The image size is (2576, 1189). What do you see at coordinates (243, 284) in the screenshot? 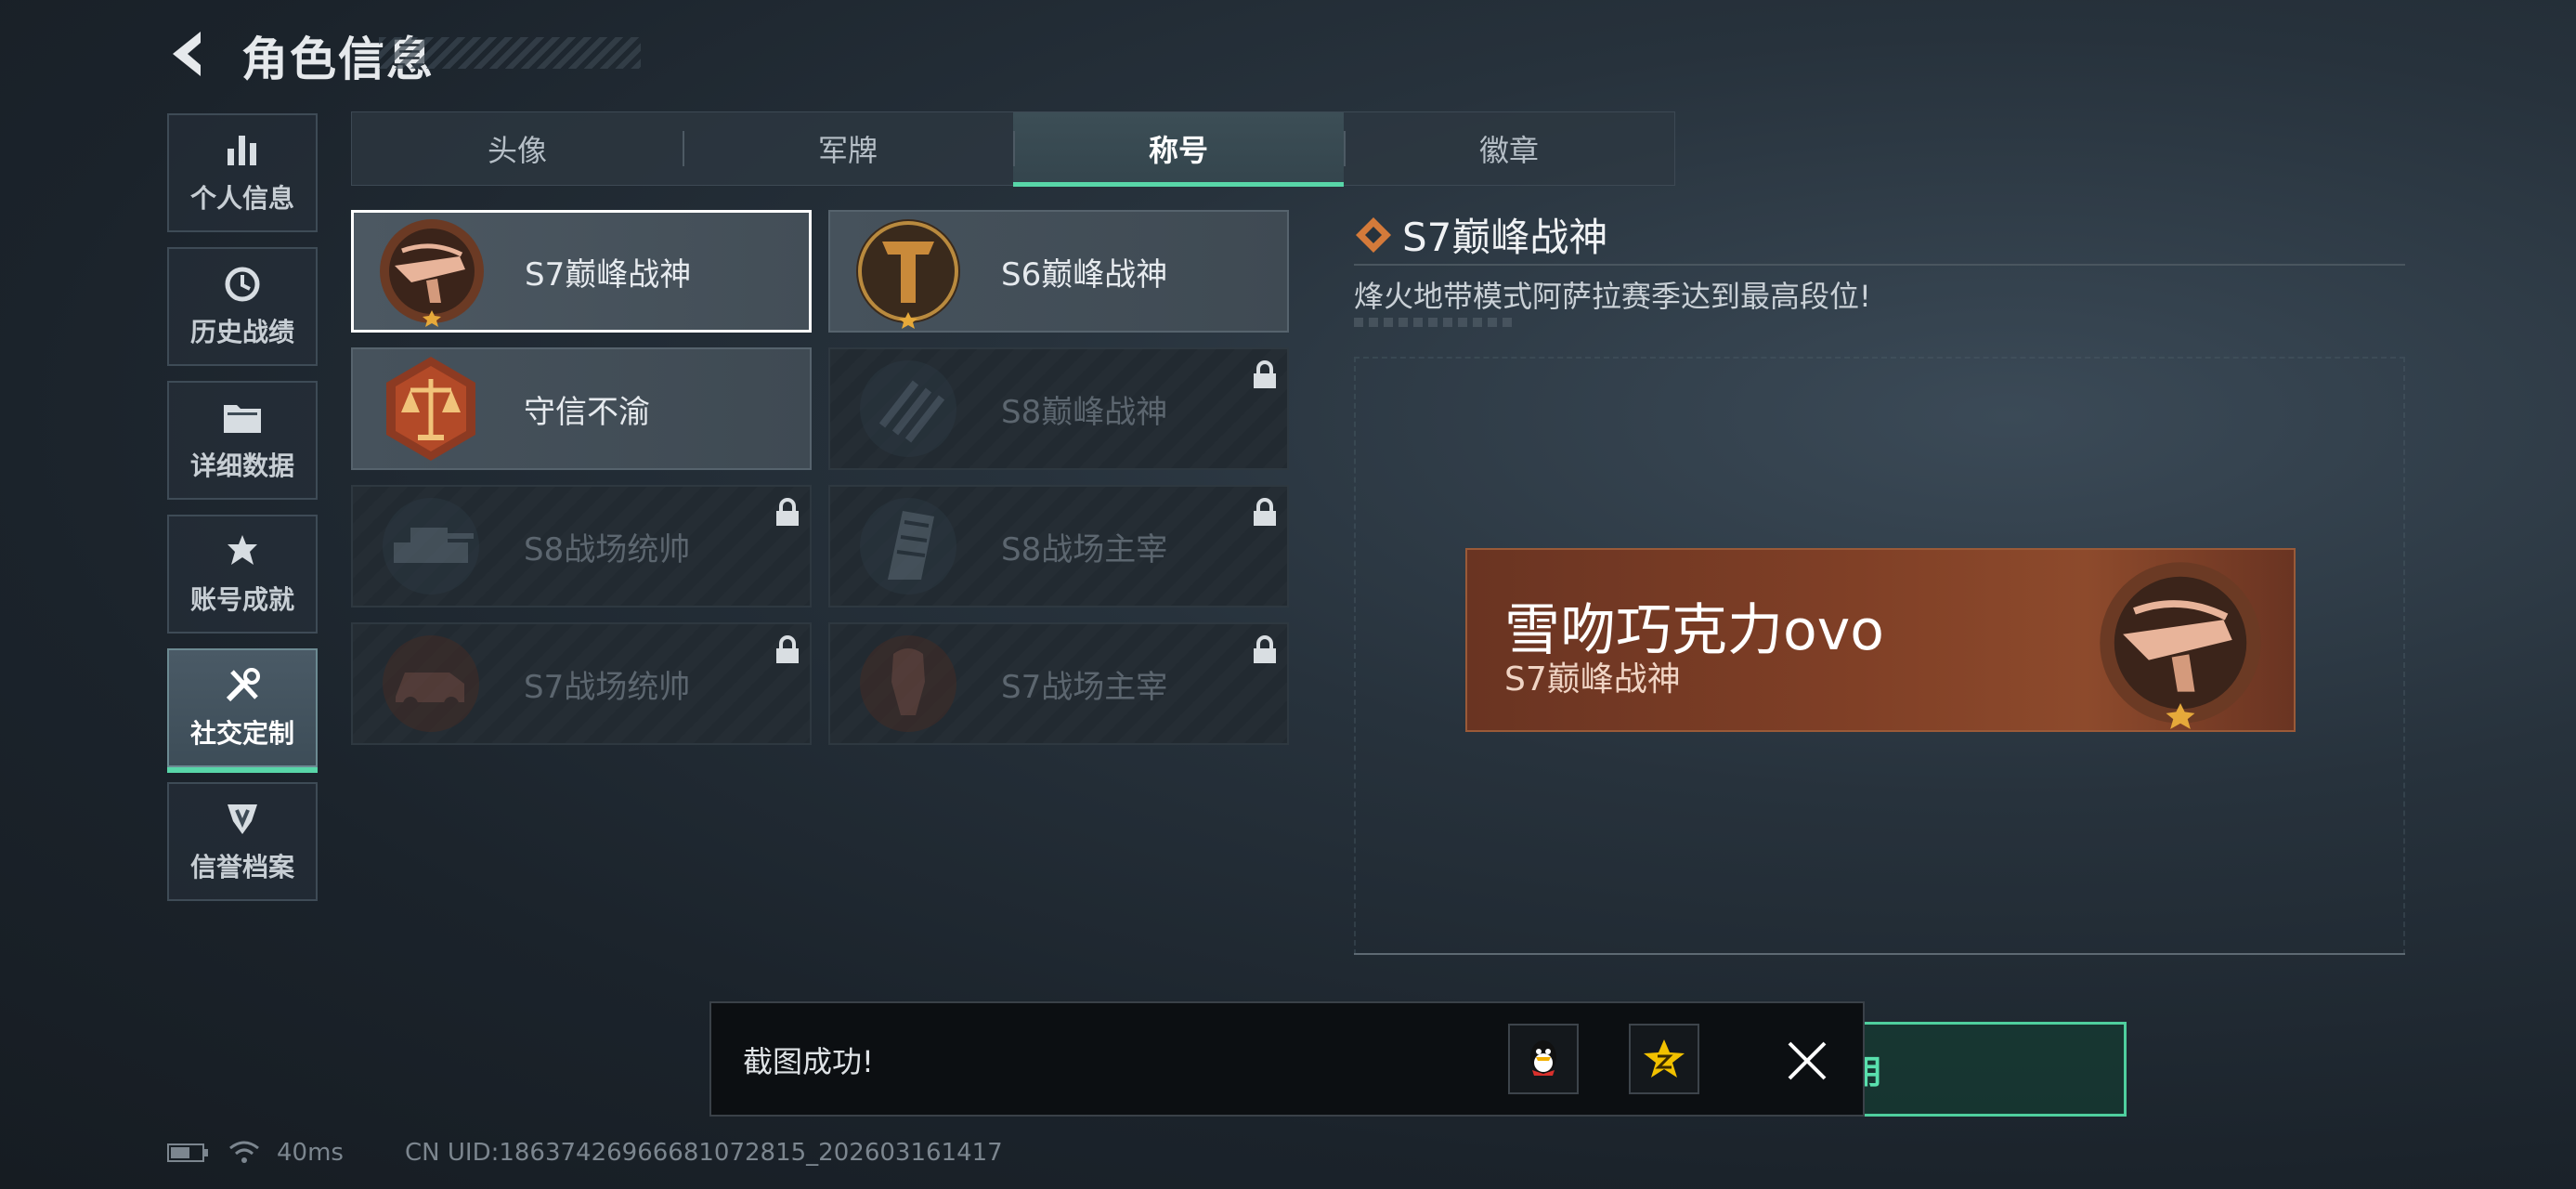
I see `clock-history-icon` at bounding box center [243, 284].